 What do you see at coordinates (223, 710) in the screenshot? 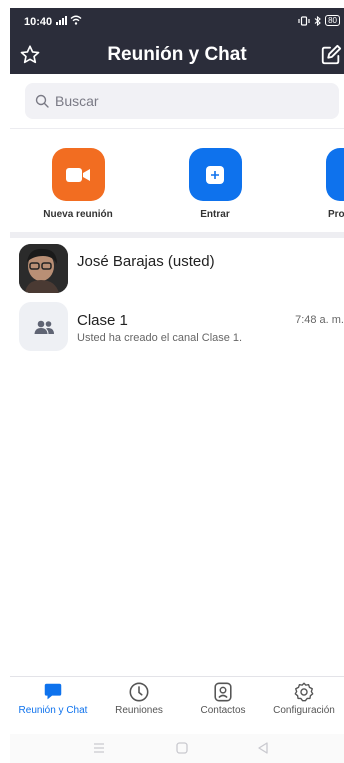
I see `nav-contacts-label: Contactos` at bounding box center [223, 710].